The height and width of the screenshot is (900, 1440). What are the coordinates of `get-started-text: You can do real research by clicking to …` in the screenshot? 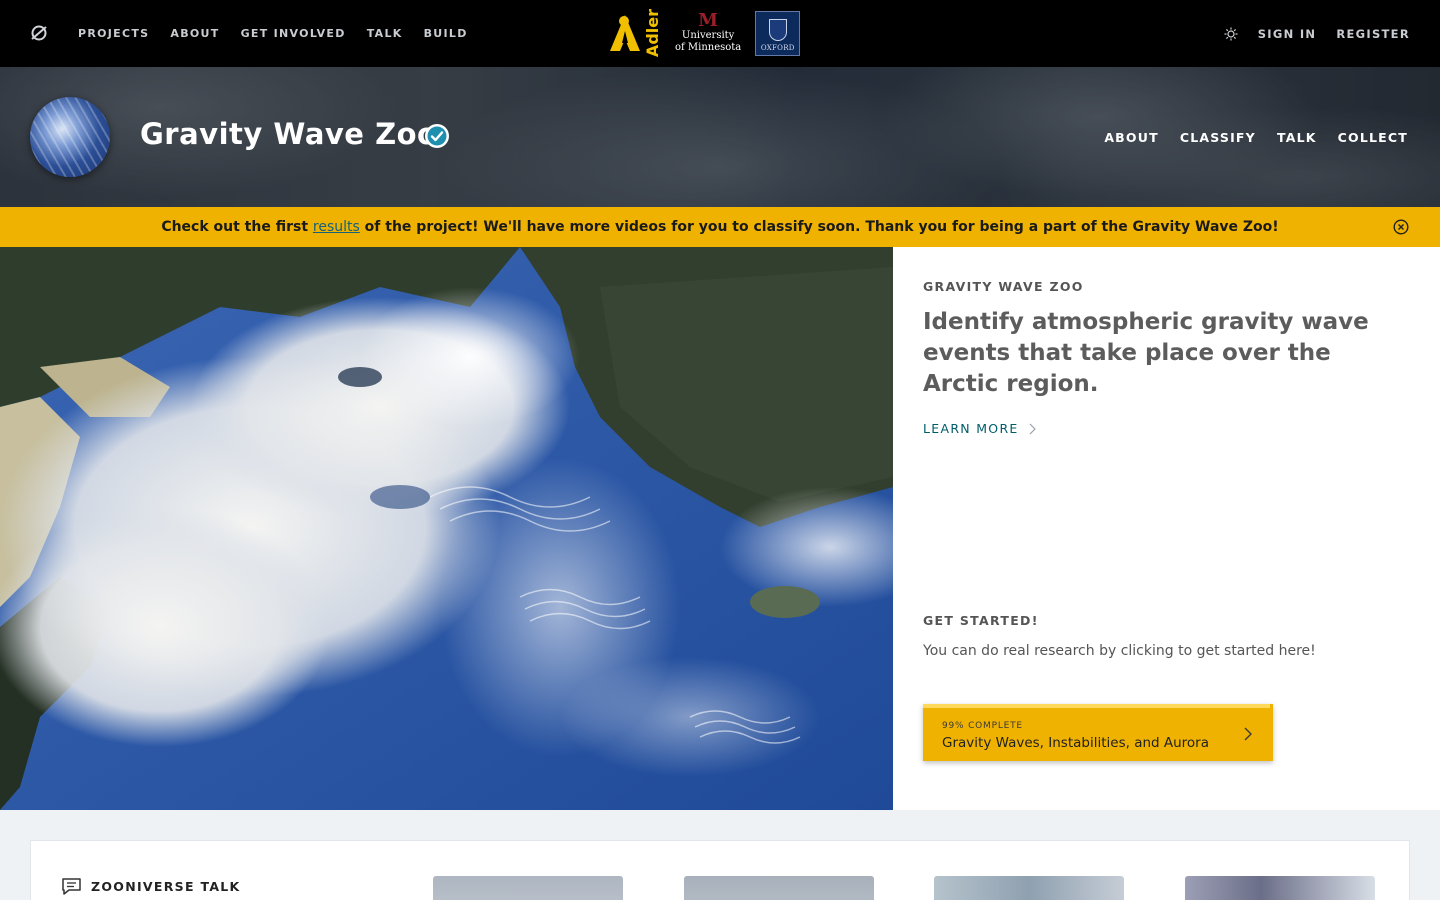 It's located at (1119, 651).